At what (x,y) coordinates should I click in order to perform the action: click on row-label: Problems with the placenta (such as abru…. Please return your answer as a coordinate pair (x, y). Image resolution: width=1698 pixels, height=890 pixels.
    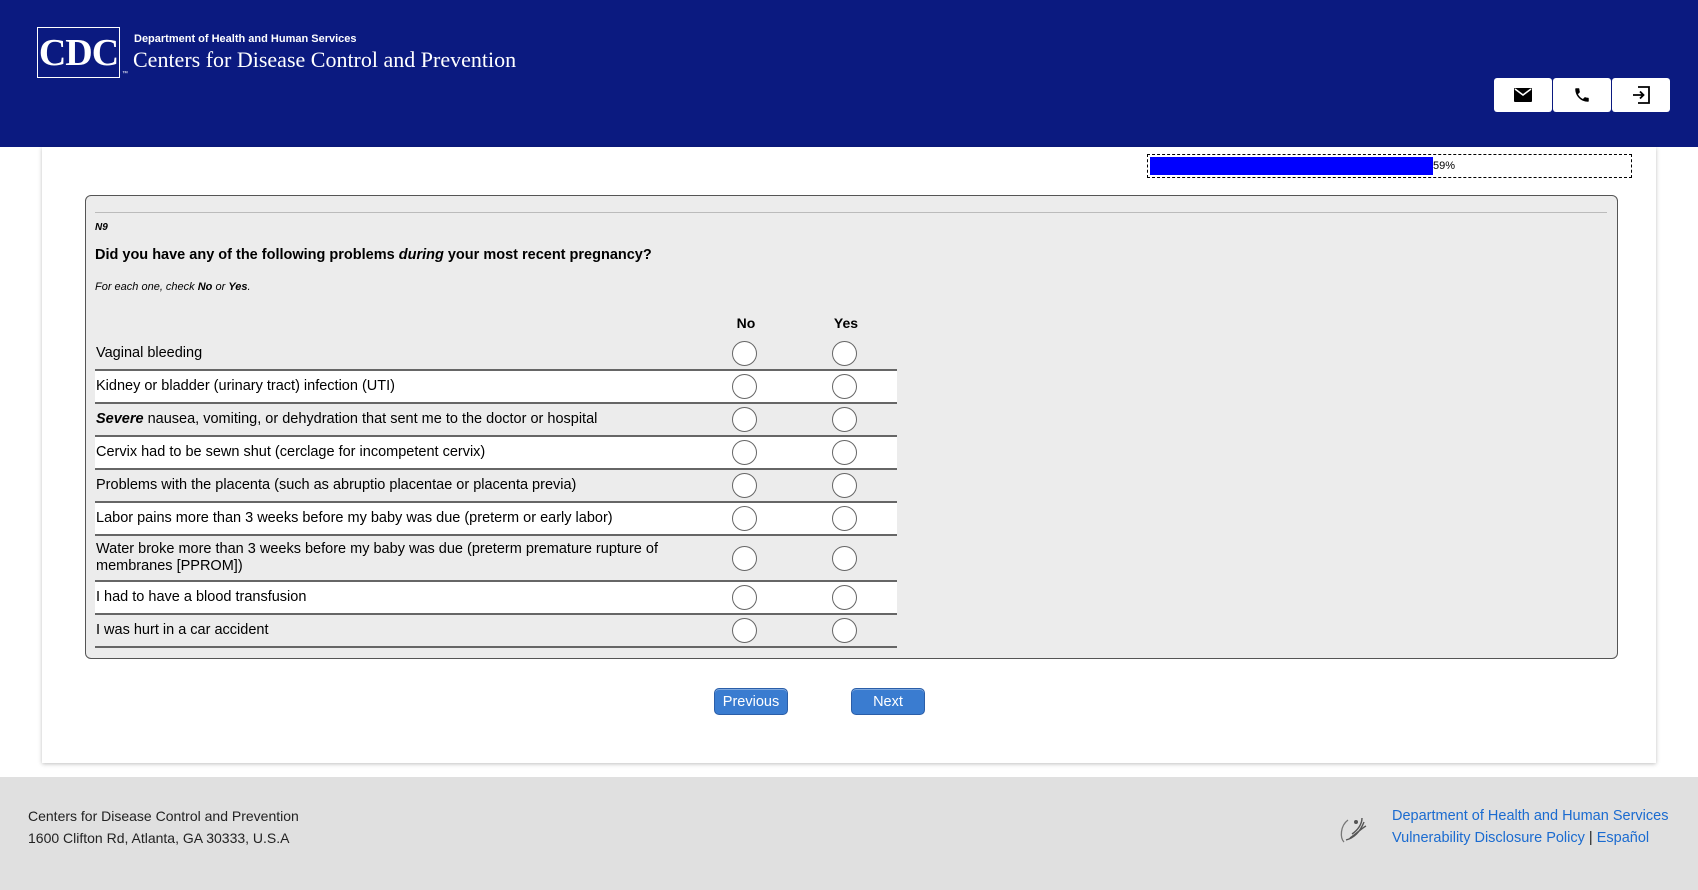
    Looking at the image, I should click on (336, 485).